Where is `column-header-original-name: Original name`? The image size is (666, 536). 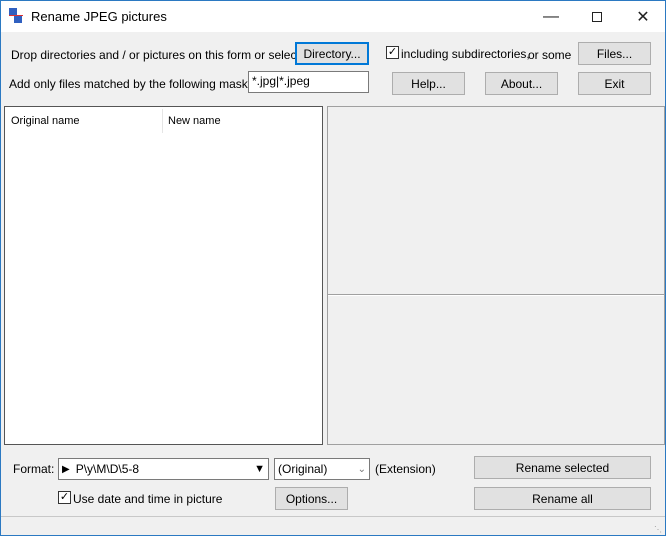 column-header-original-name: Original name is located at coordinates (45, 121).